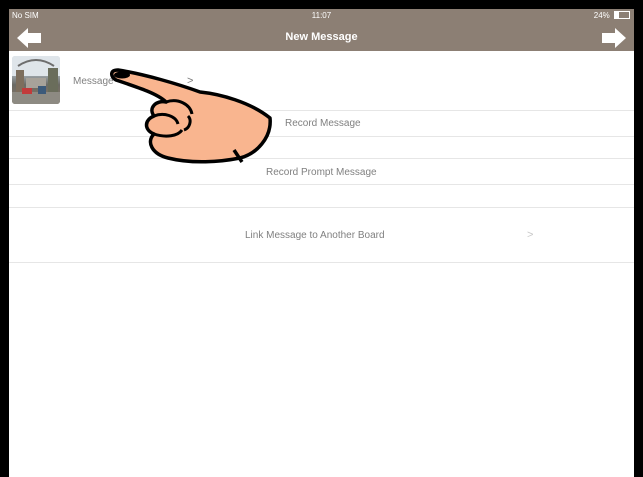  What do you see at coordinates (93, 81) in the screenshot?
I see `message-label: Message` at bounding box center [93, 81].